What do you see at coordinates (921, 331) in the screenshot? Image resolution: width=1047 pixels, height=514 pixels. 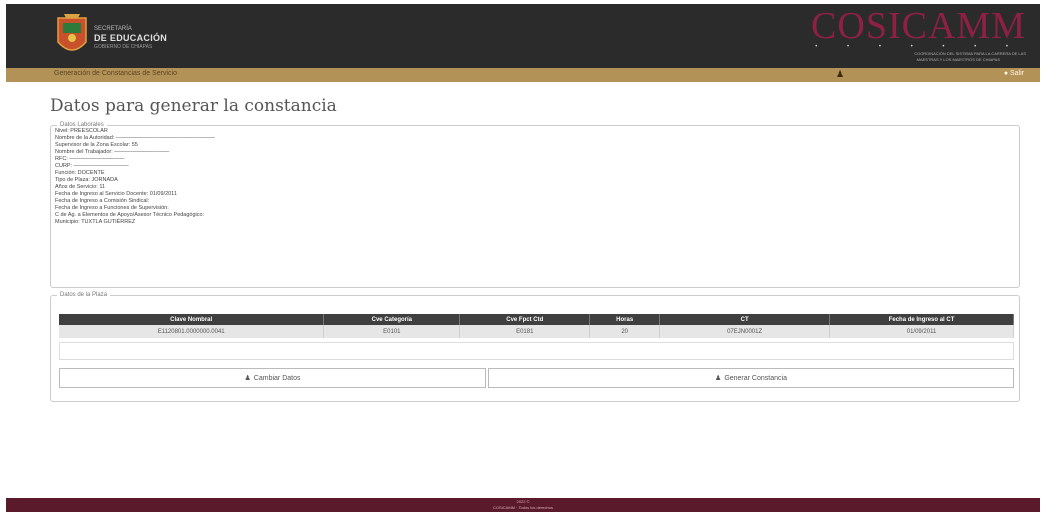 I see `table-cell: 01/09/2011` at bounding box center [921, 331].